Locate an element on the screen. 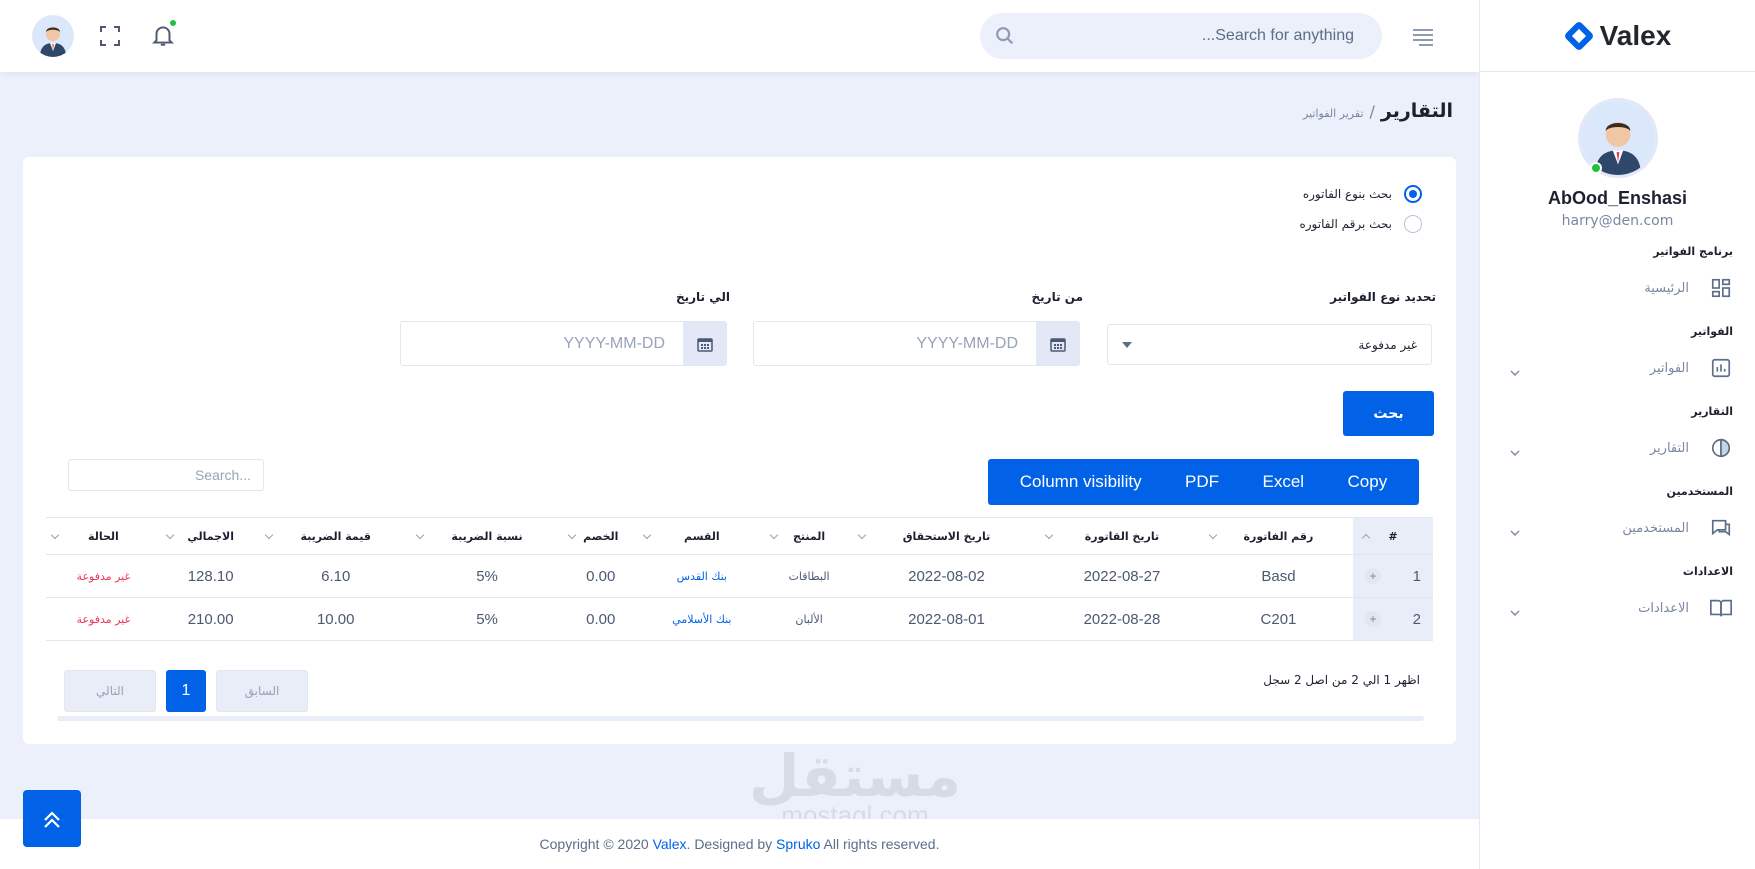 This screenshot has width=1755, height=869. pdf-button: PDF is located at coordinates (1202, 482).